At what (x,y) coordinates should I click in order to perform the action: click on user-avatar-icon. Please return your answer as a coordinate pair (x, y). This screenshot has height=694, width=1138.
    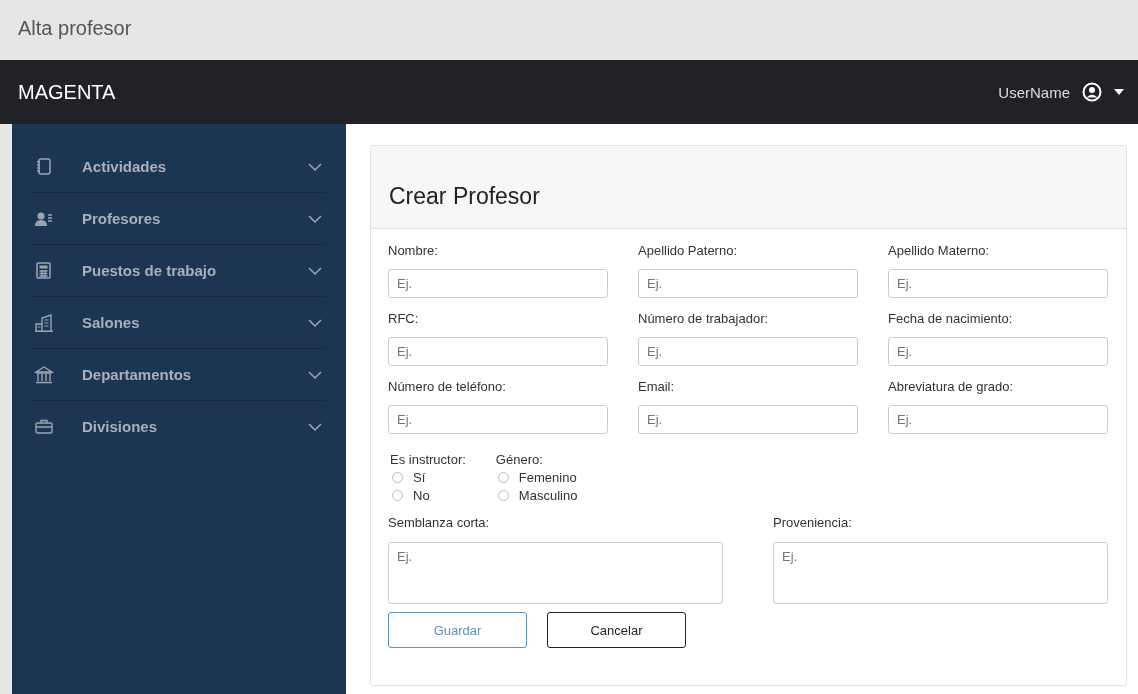
    Looking at the image, I should click on (1092, 92).